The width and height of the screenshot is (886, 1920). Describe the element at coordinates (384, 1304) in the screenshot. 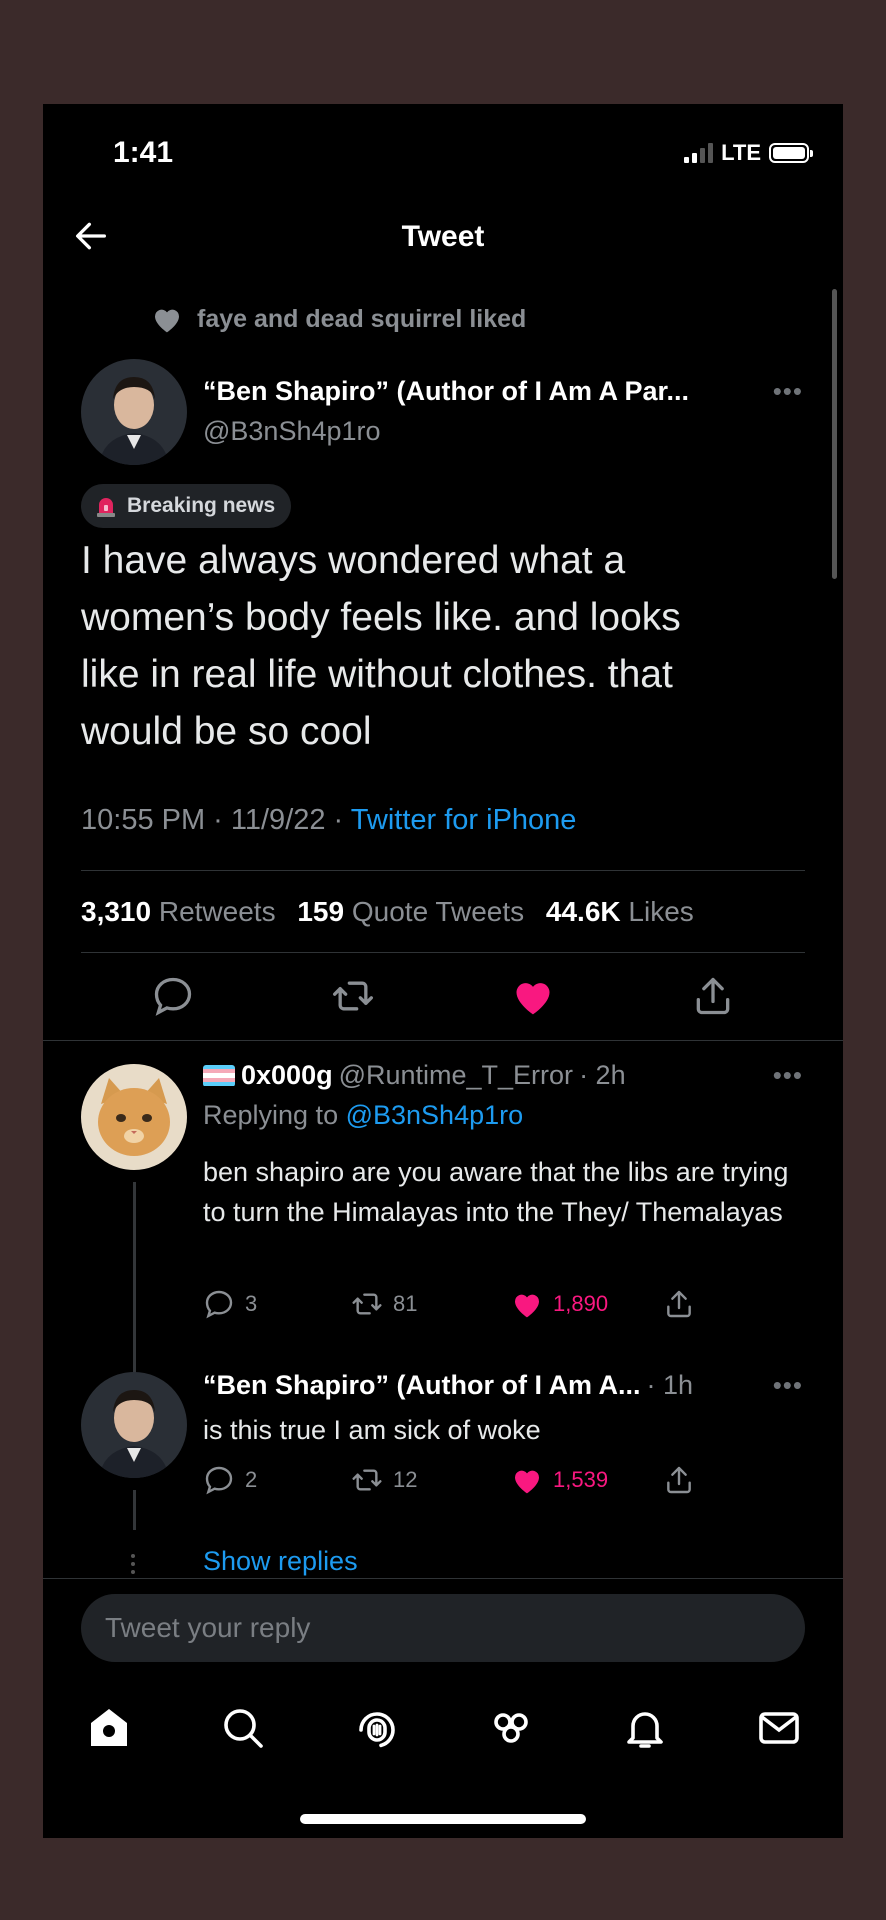

I see `retweet-button: 81` at that location.